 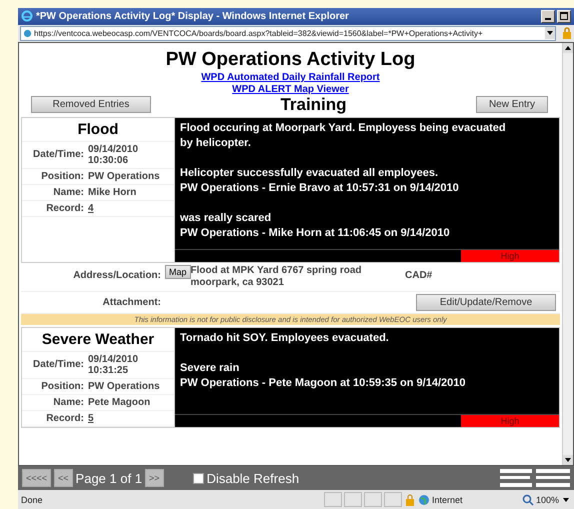 I want to click on disable-refresh-checkbox, so click(x=198, y=478).